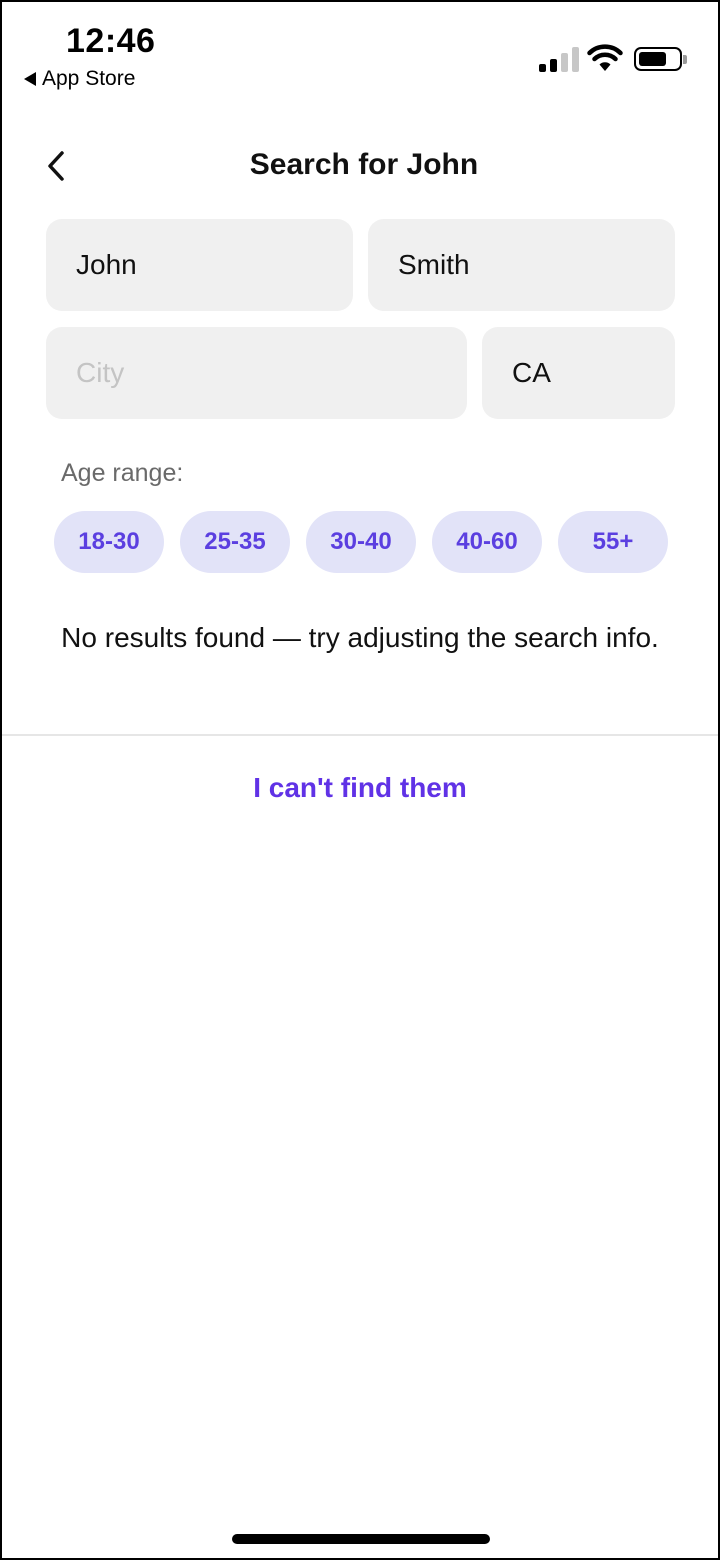  I want to click on home-indicator, so click(361, 1539).